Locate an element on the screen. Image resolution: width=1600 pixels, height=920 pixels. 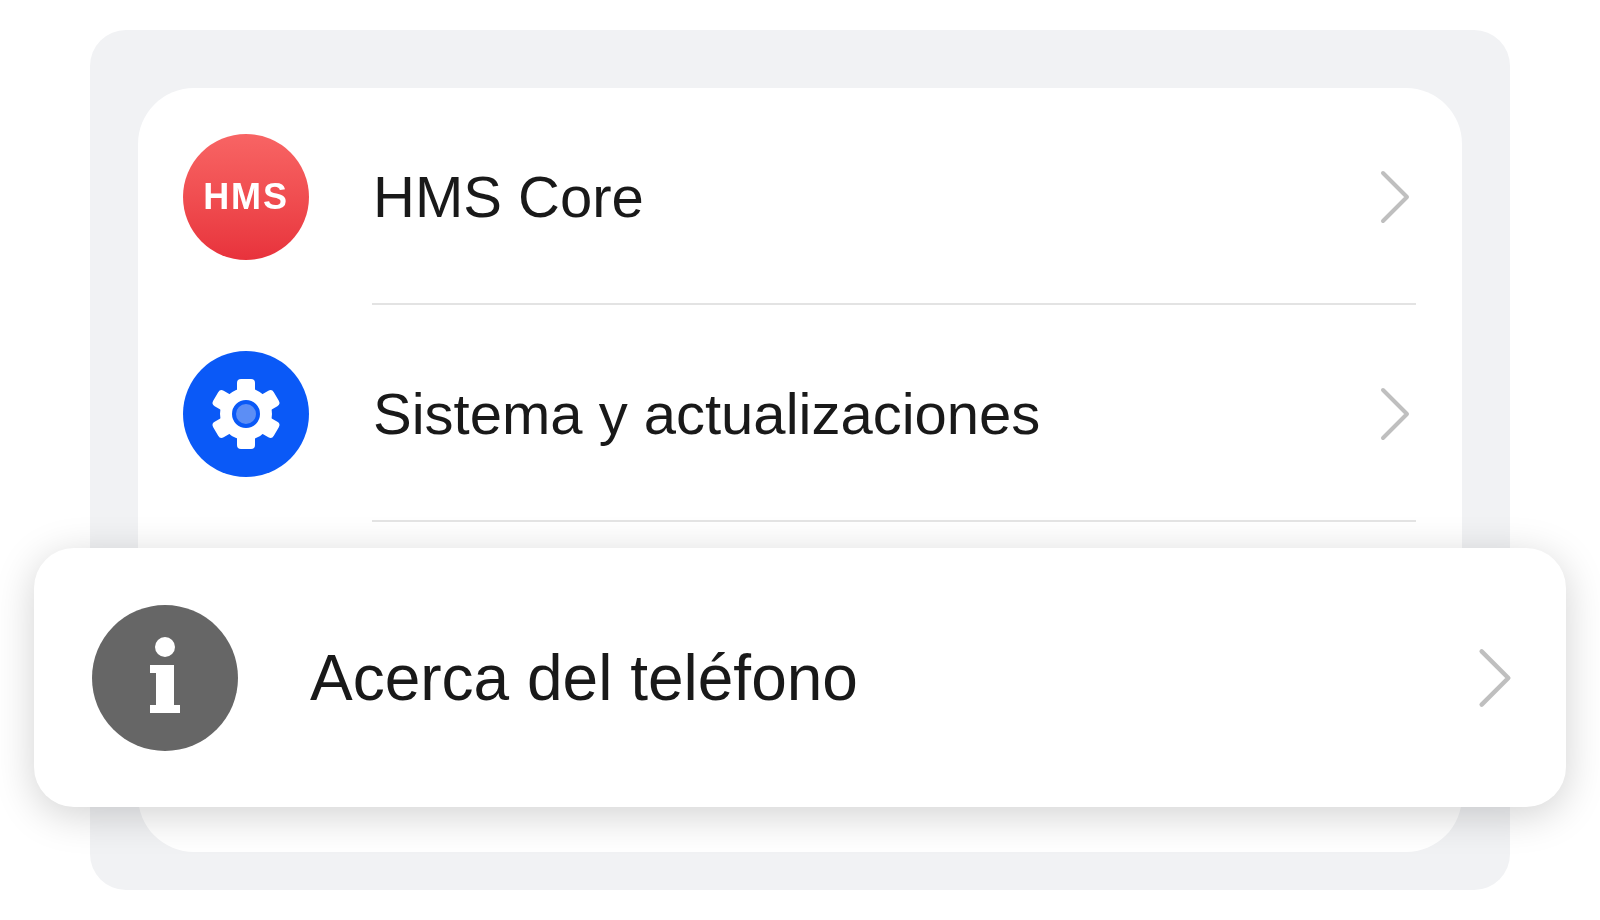
item-label: Sistema y actualizaciones is located at coordinates (707, 414).